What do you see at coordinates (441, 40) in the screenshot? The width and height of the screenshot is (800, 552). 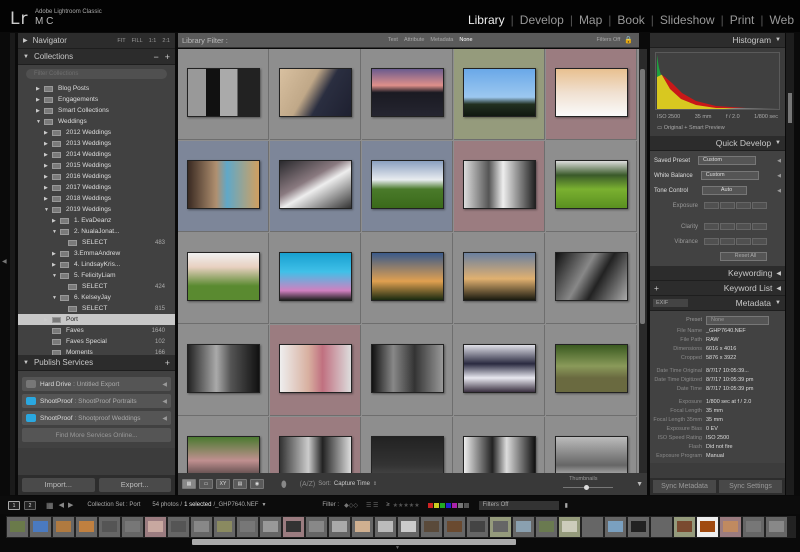 I see `filter-tab-metadata: Metadata` at bounding box center [441, 40].